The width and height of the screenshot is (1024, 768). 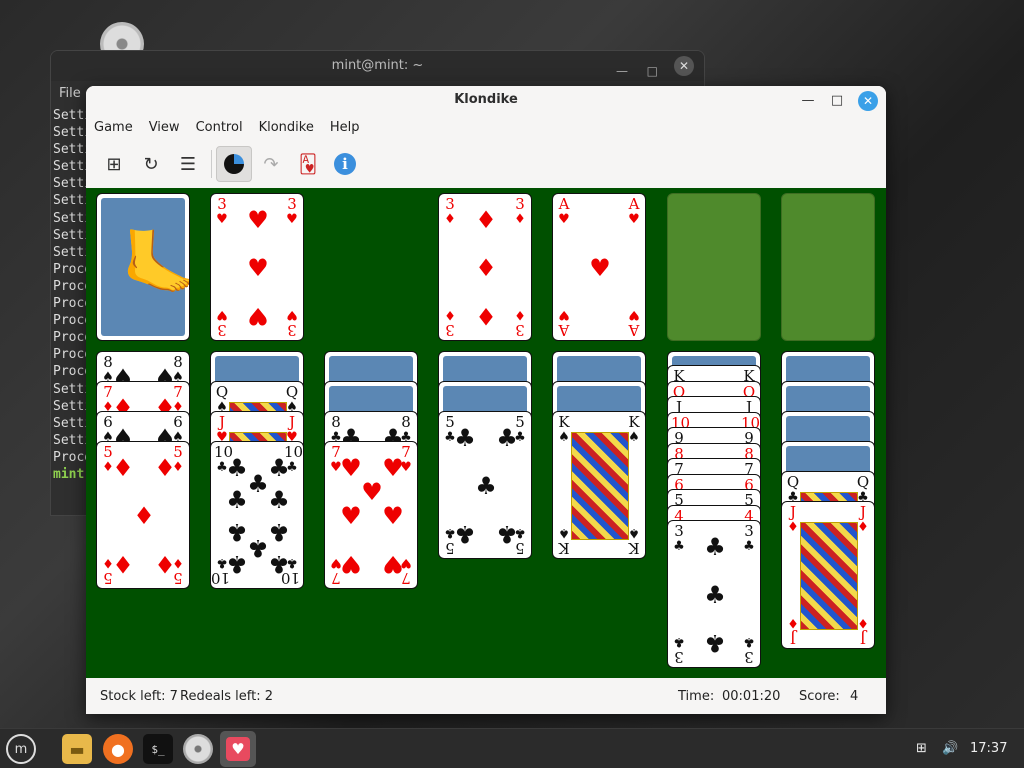 I want to click on playing-card: A ♥ A ♥ A ♥ A ♥ ♥, so click(x=599, y=267).